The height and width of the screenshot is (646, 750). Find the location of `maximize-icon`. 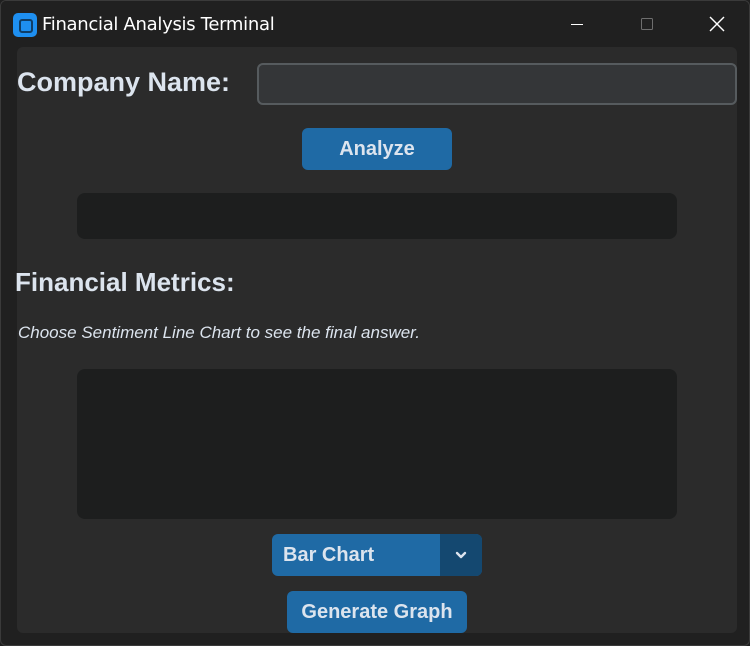

maximize-icon is located at coordinates (647, 24).